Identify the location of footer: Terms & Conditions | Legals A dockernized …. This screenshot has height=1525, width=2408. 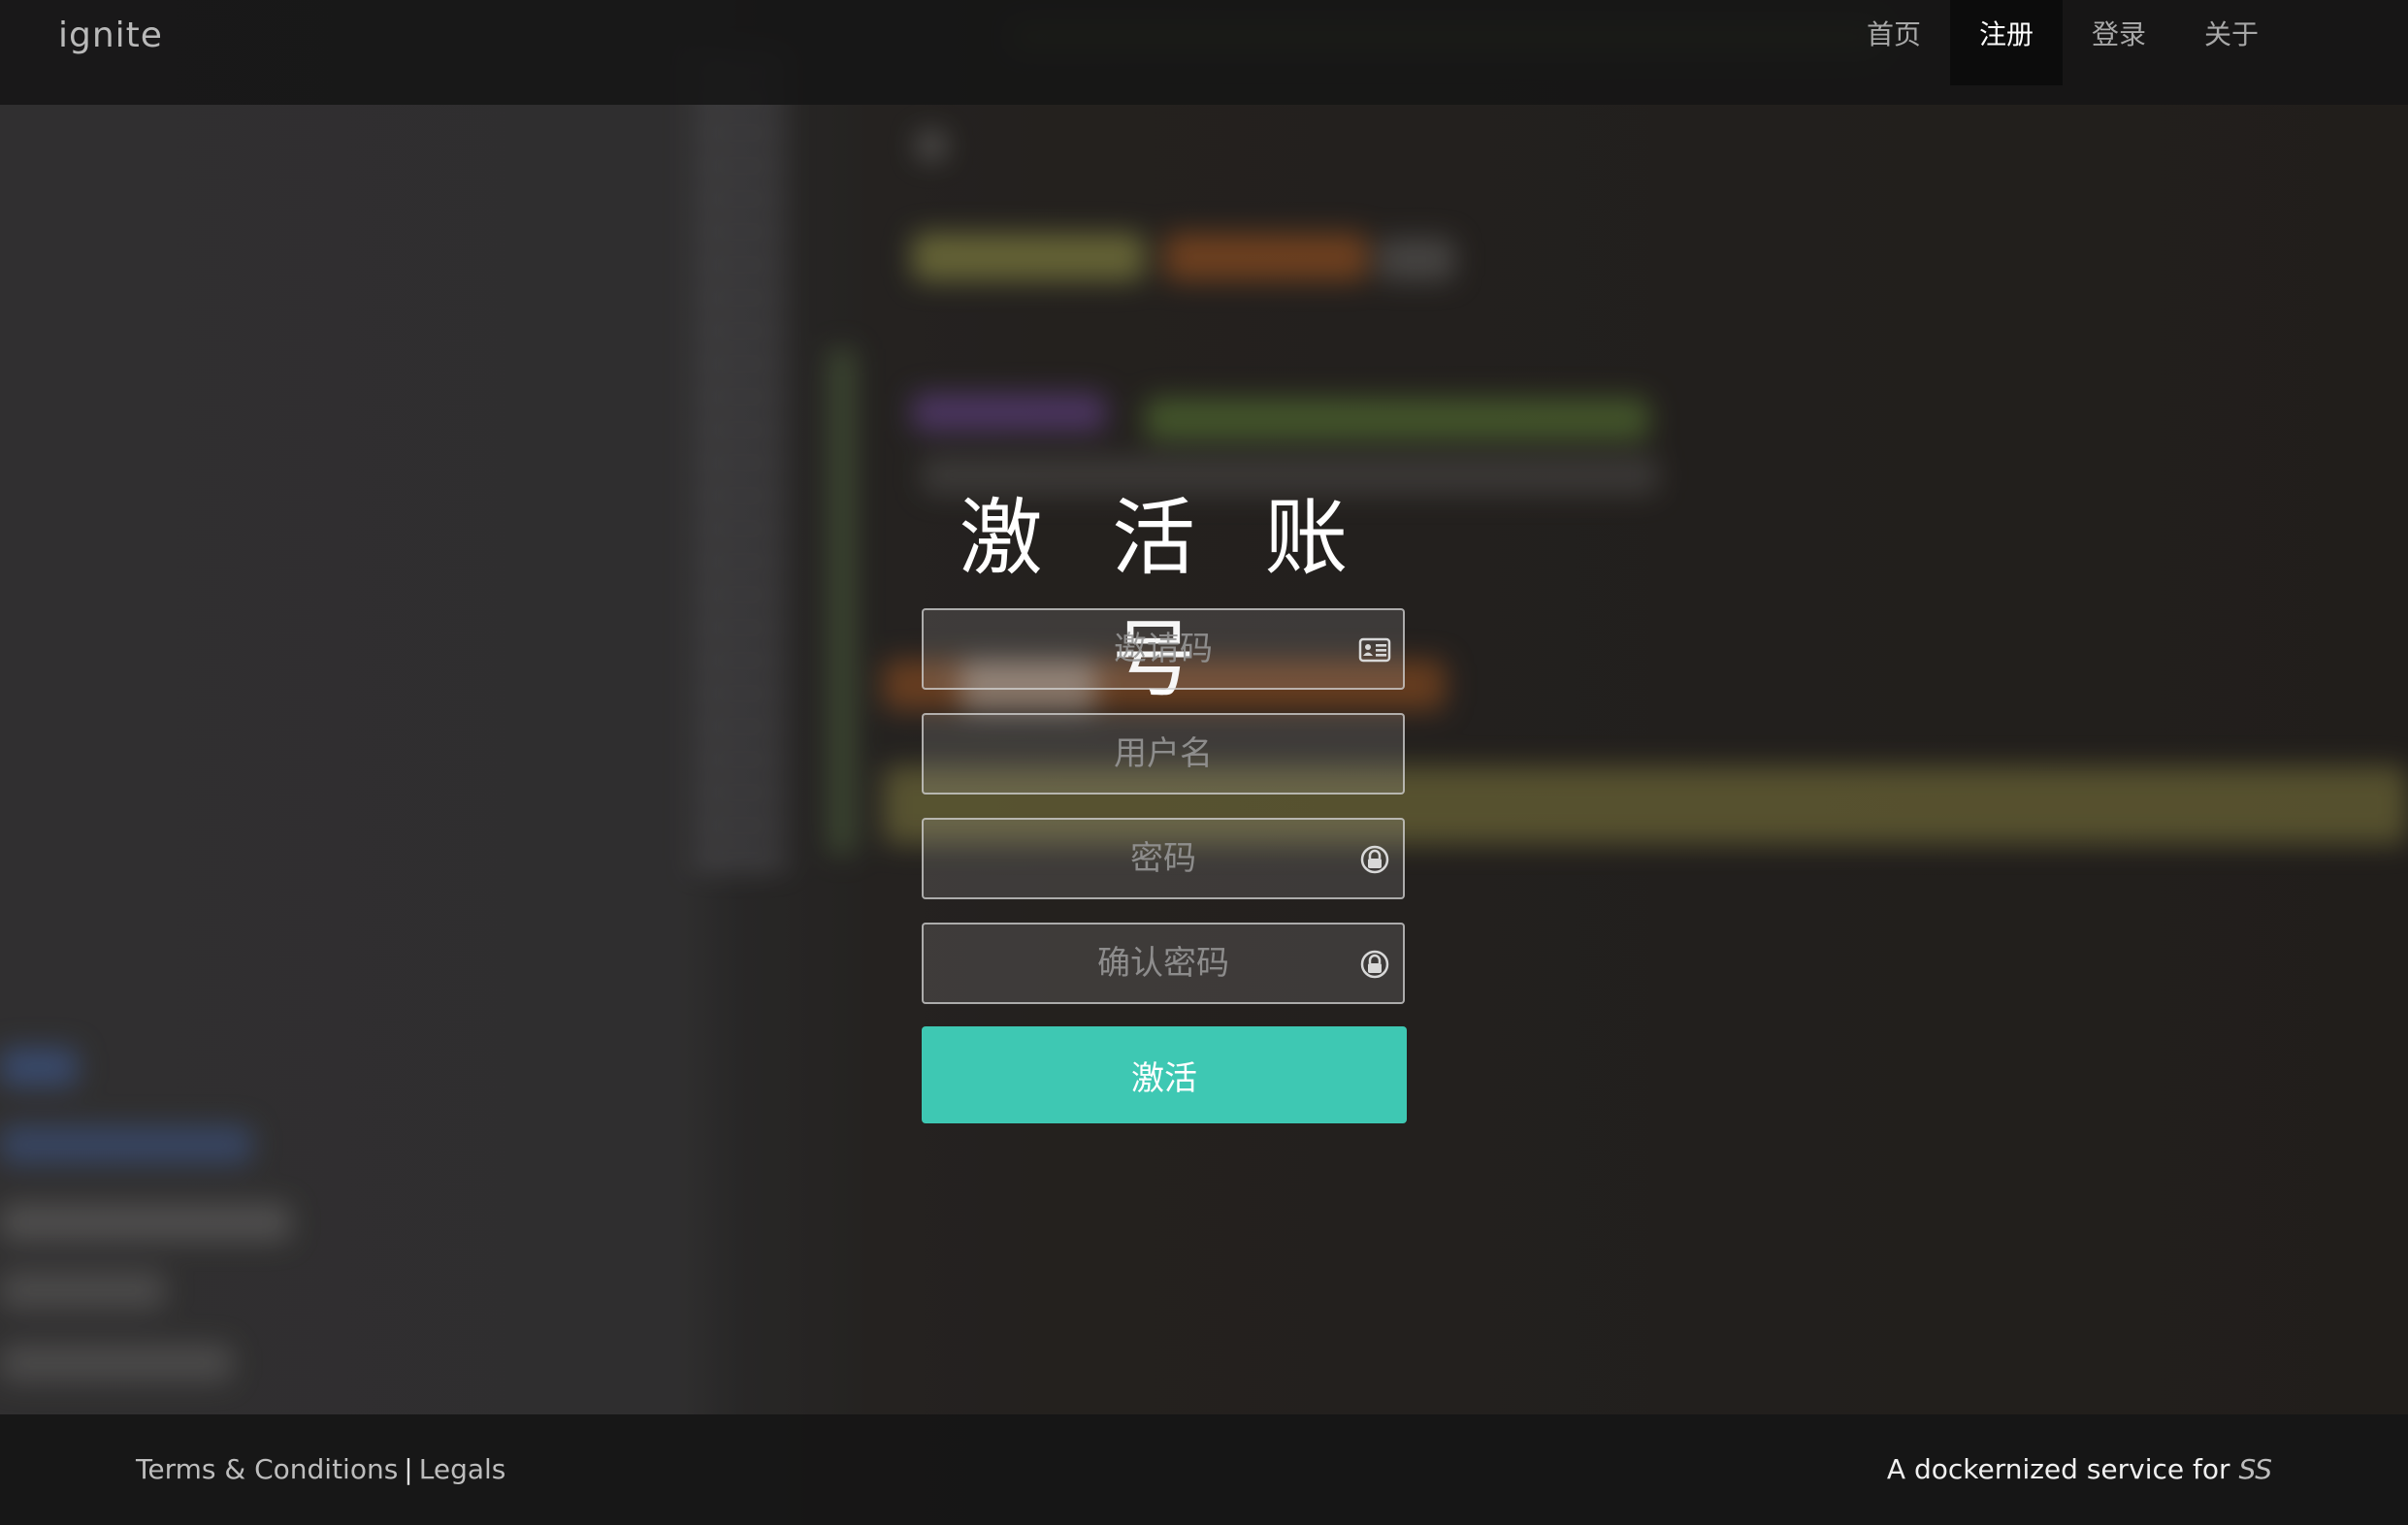
(1204, 1469).